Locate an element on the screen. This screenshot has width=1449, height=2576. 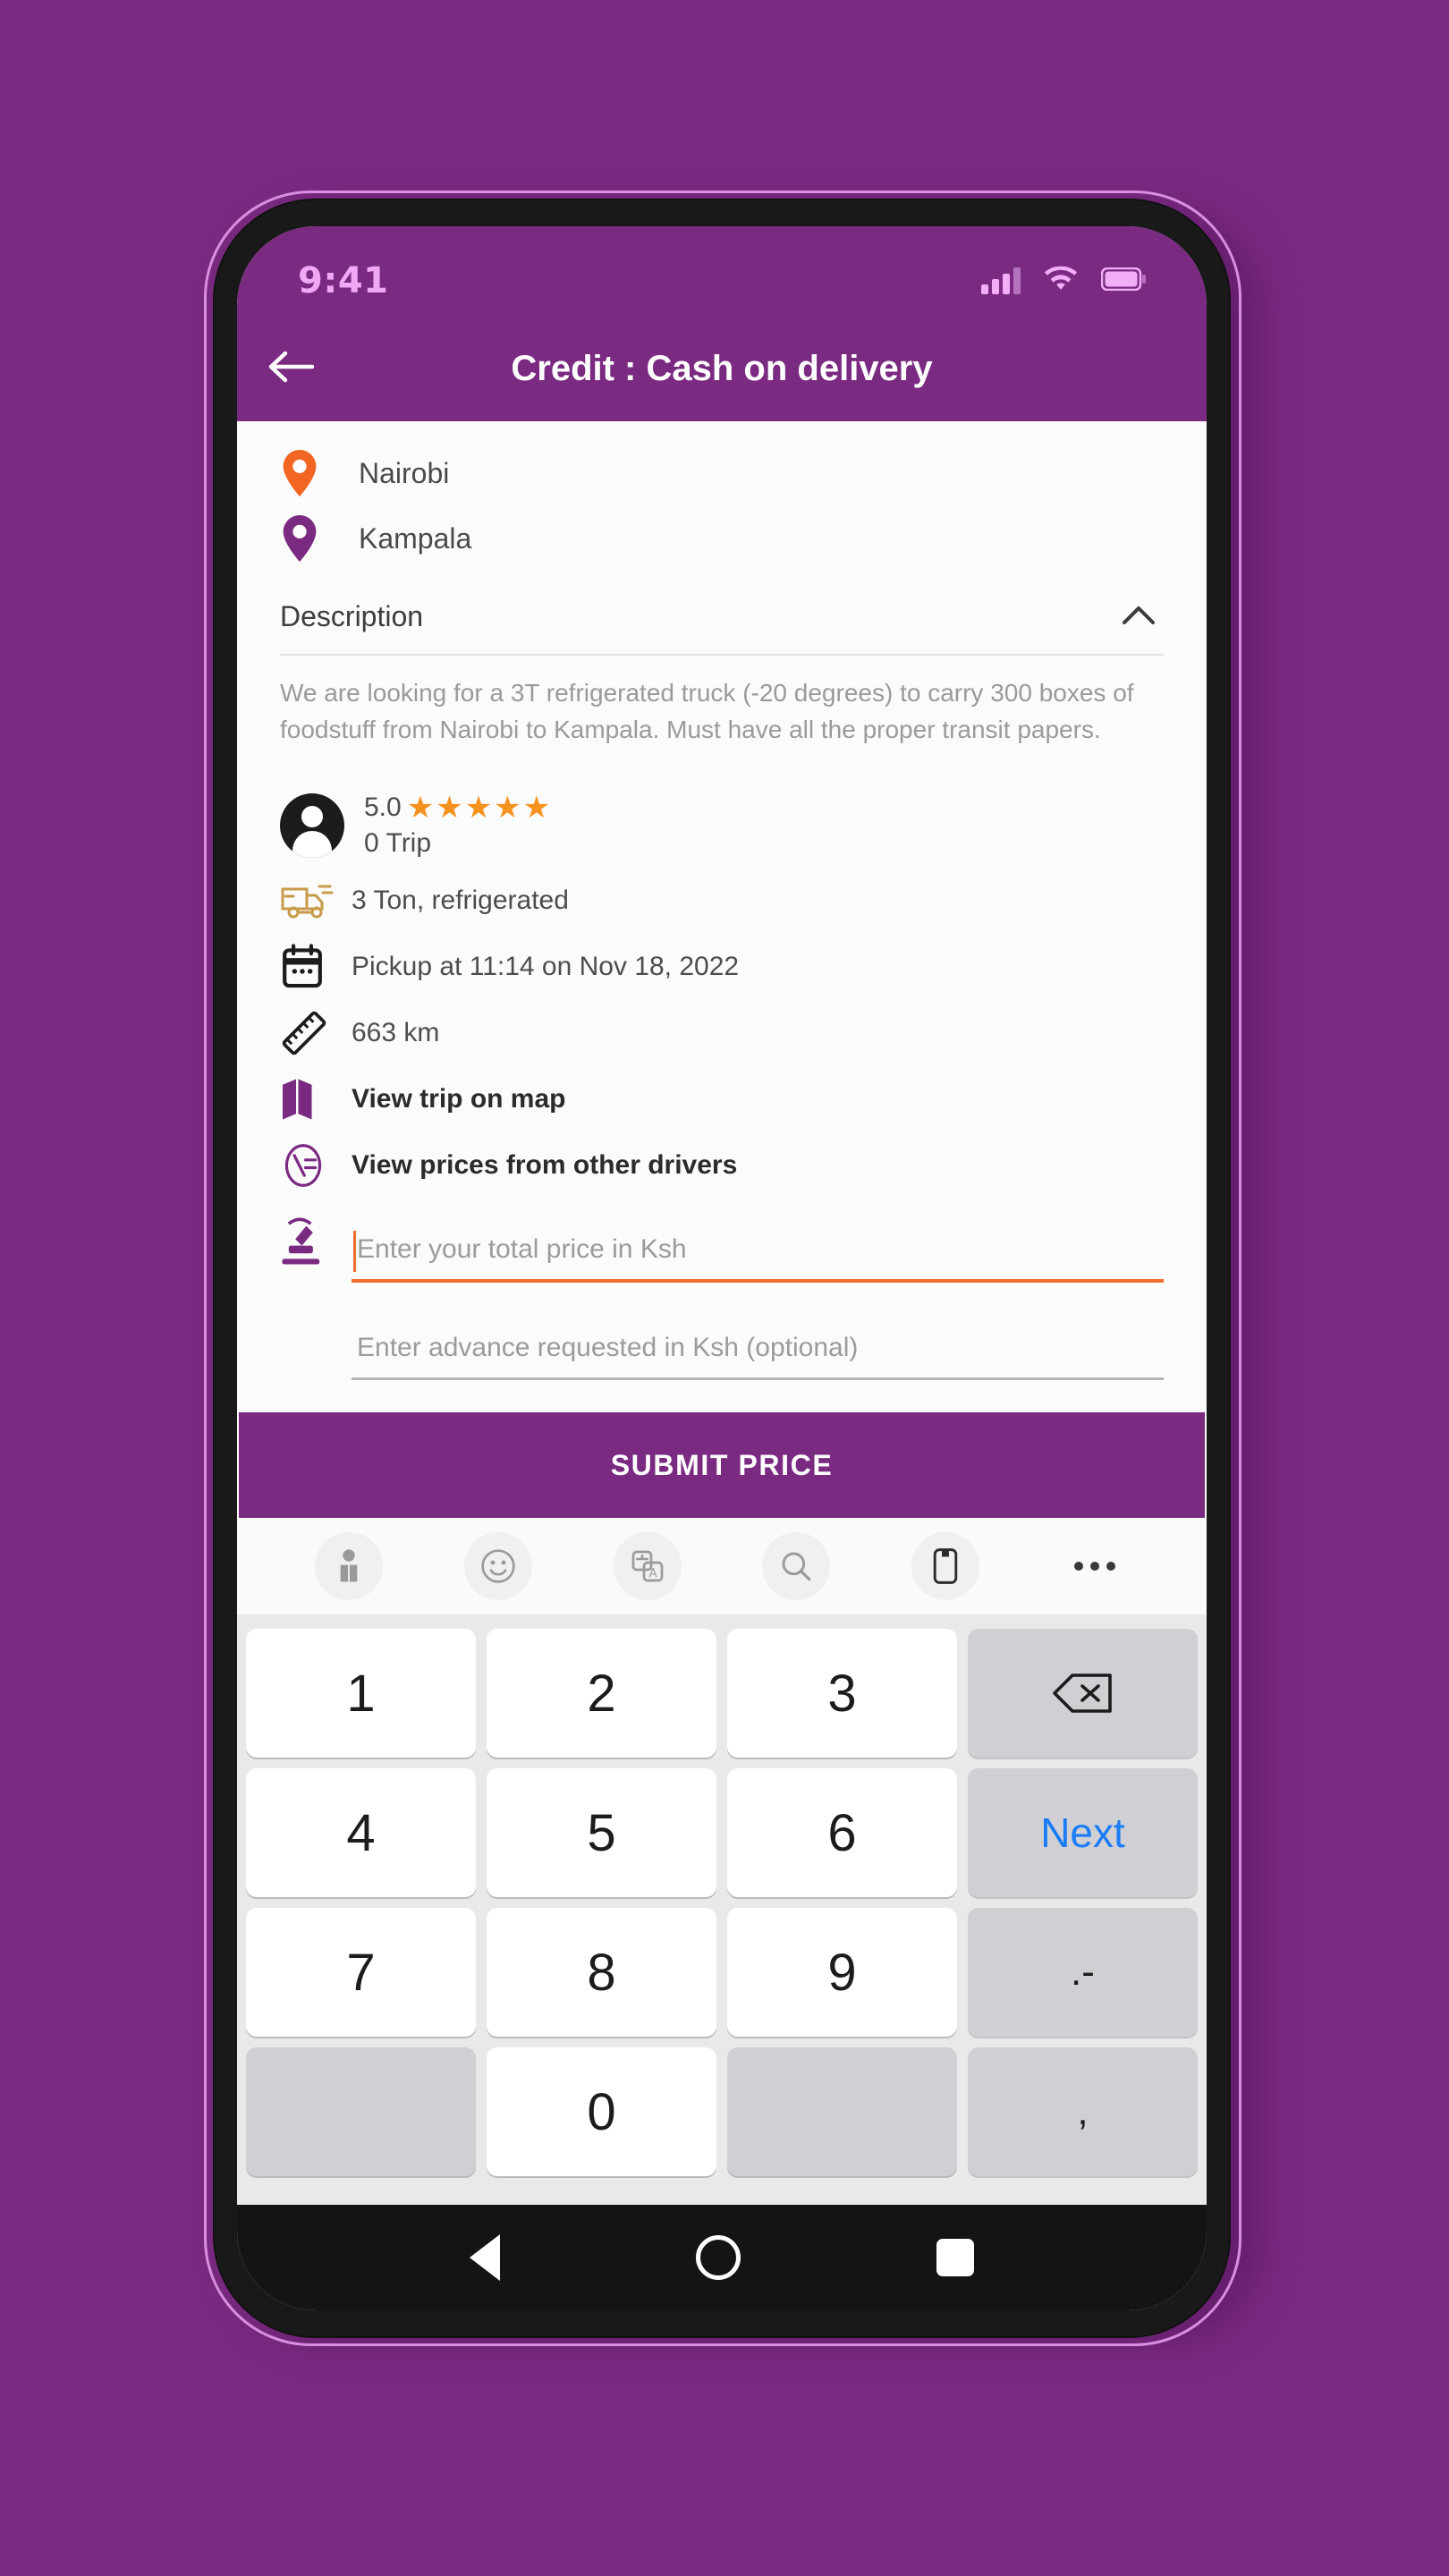
chevron-up-icon is located at coordinates (1139, 616).